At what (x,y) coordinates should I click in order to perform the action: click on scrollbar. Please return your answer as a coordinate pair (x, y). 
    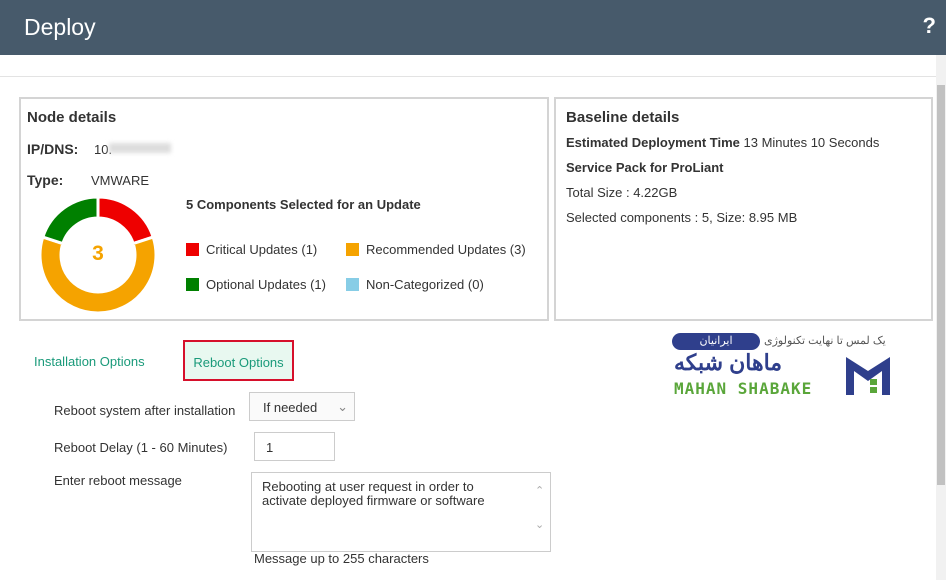
    Looking at the image, I should click on (941, 317).